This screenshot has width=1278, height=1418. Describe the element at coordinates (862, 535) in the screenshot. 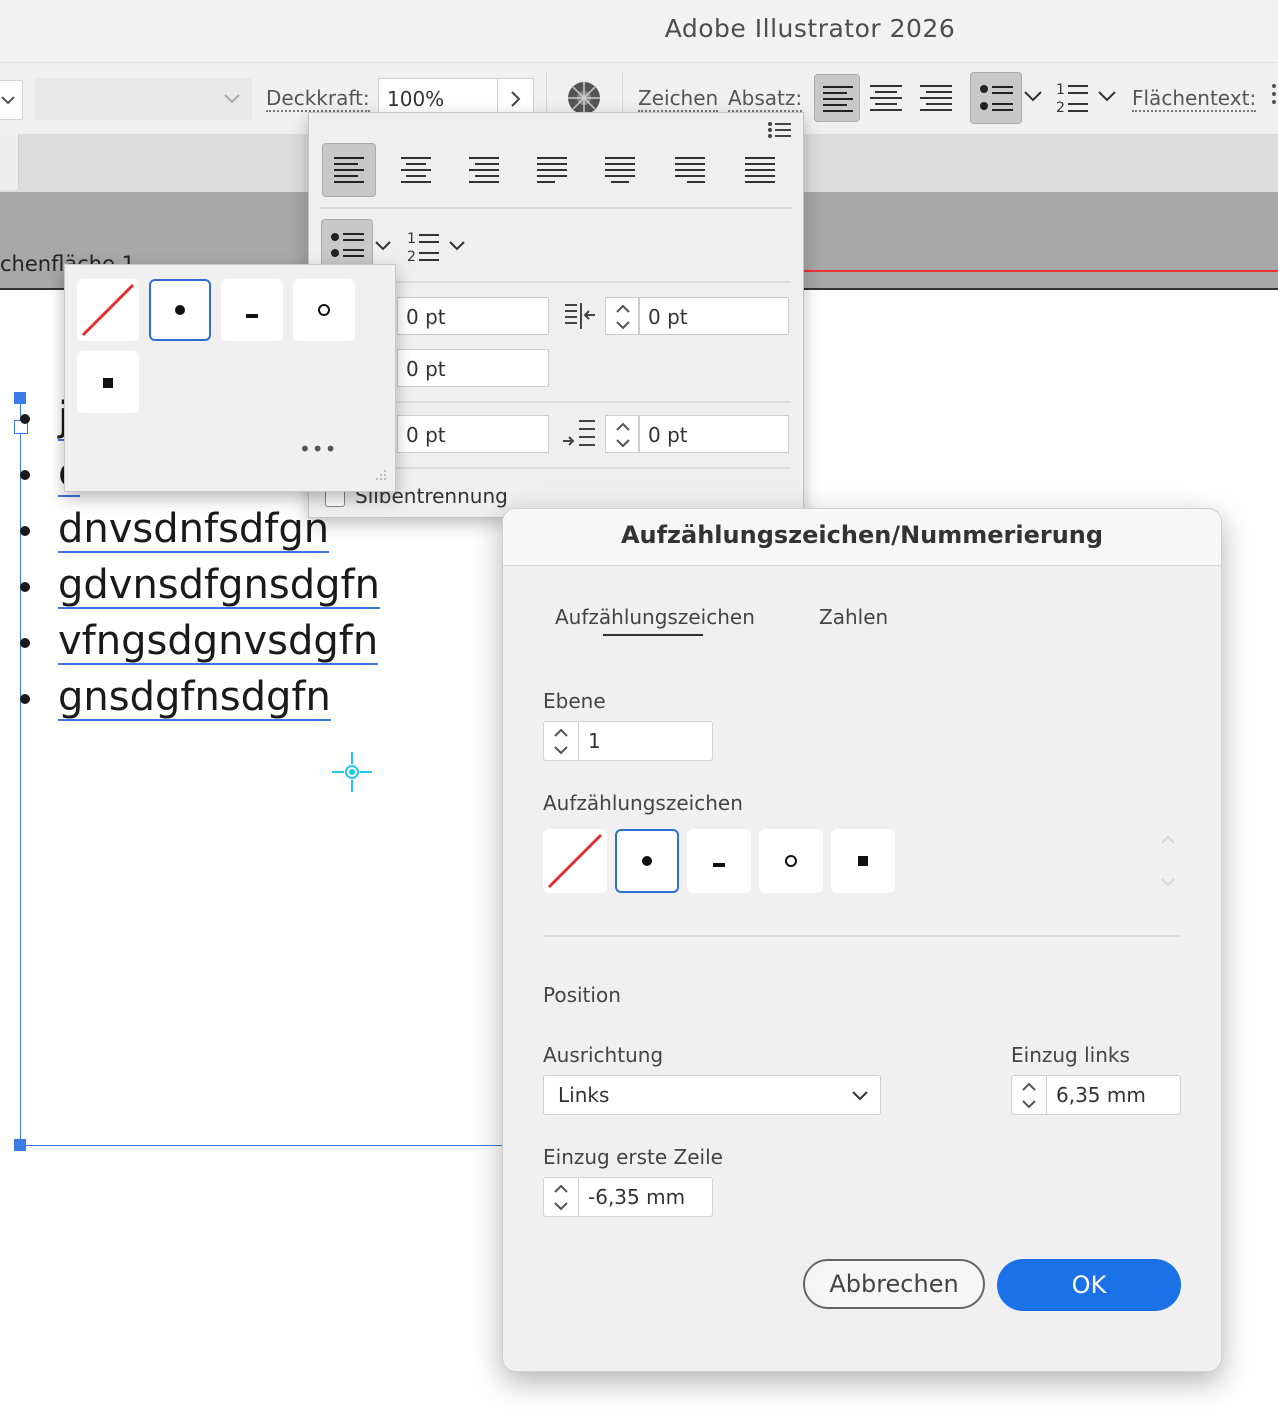

I see `dialog-title: Aufzählungszeichen/Nummerierung` at that location.